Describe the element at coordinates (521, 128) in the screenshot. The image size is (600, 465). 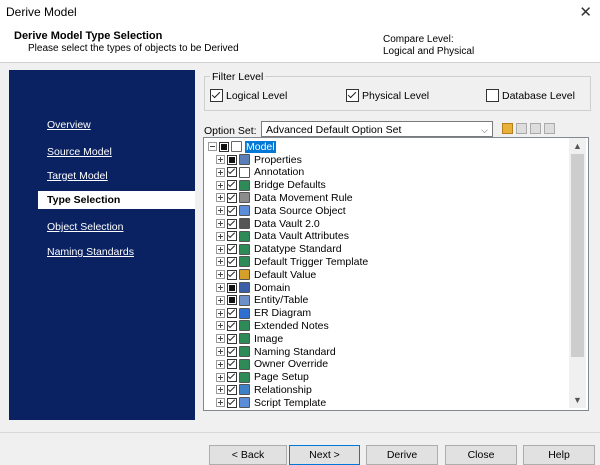
I see `save-icon` at that location.